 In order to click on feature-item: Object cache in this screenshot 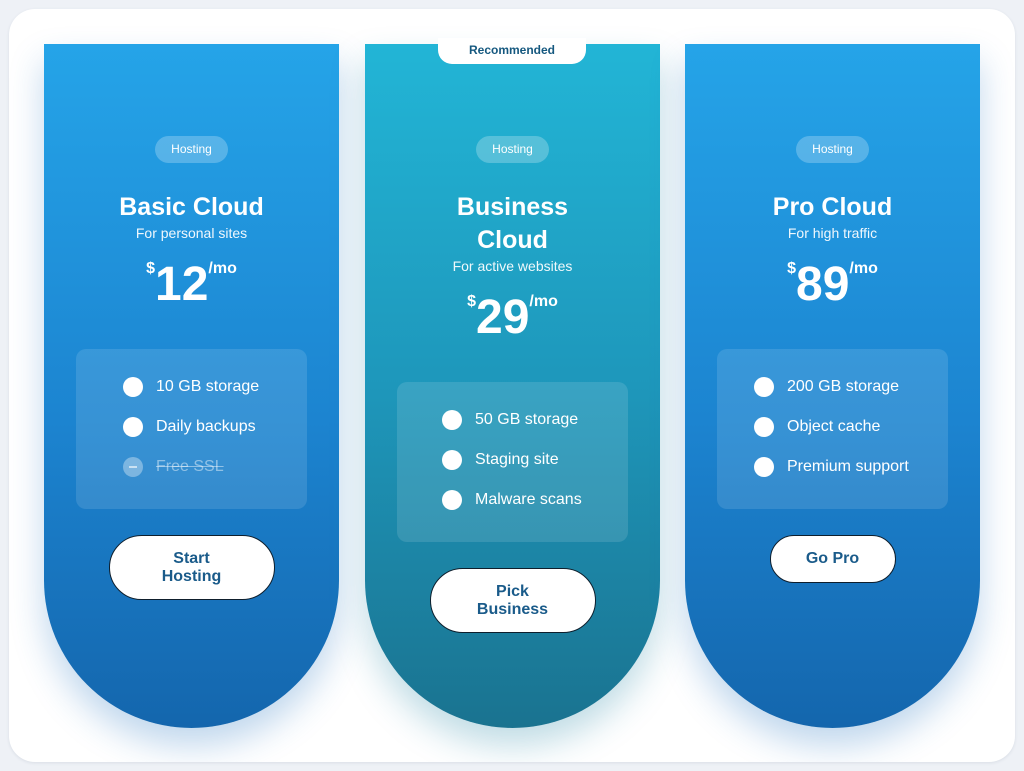, I will do `click(851, 437)`.